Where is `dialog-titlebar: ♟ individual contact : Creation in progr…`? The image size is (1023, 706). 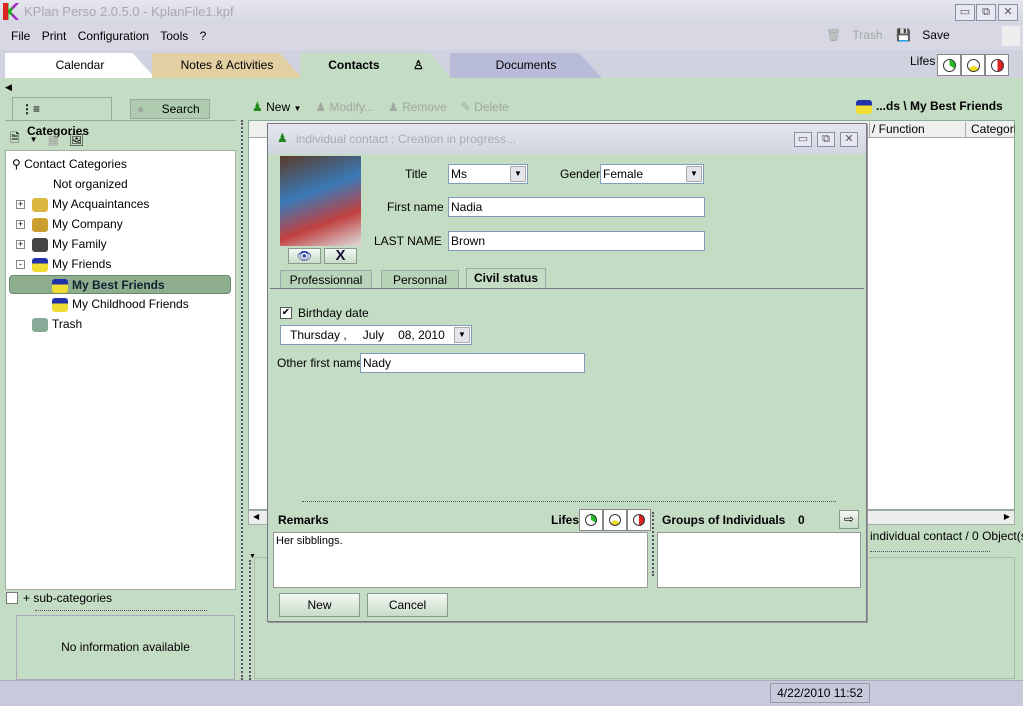 dialog-titlebar: ♟ individual contact : Creation in progr… is located at coordinates (567, 139).